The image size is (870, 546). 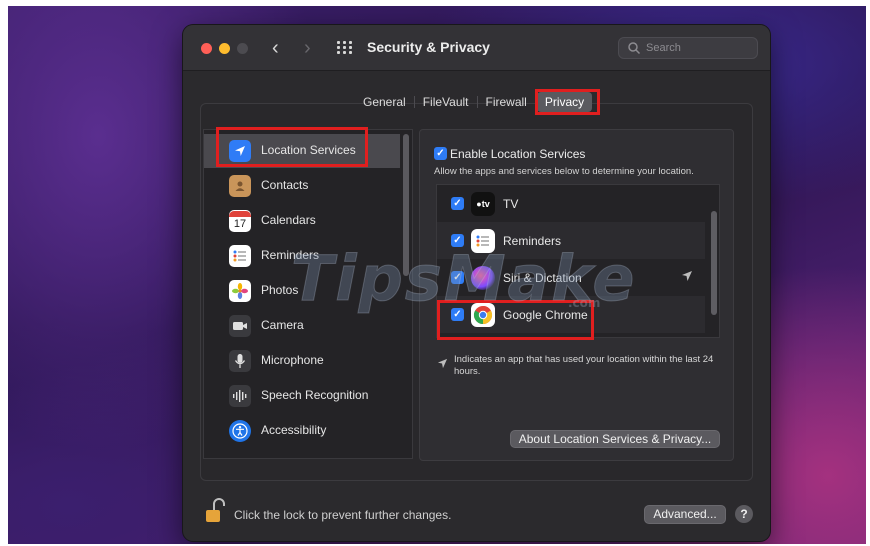 What do you see at coordinates (307, 48) in the screenshot?
I see `forward-chevron-icon: ›` at bounding box center [307, 48].